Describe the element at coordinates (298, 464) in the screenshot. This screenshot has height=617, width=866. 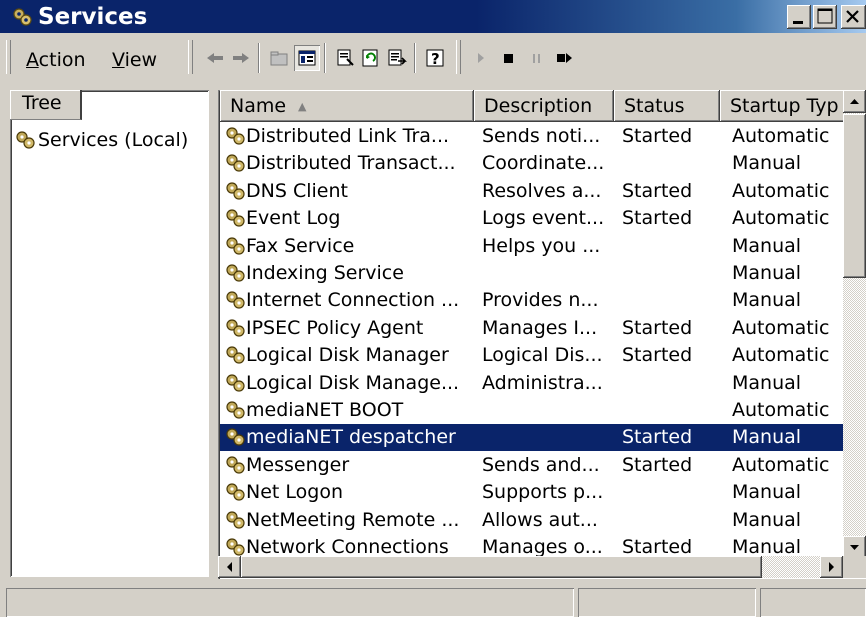
I see `service-name: Messenger` at that location.